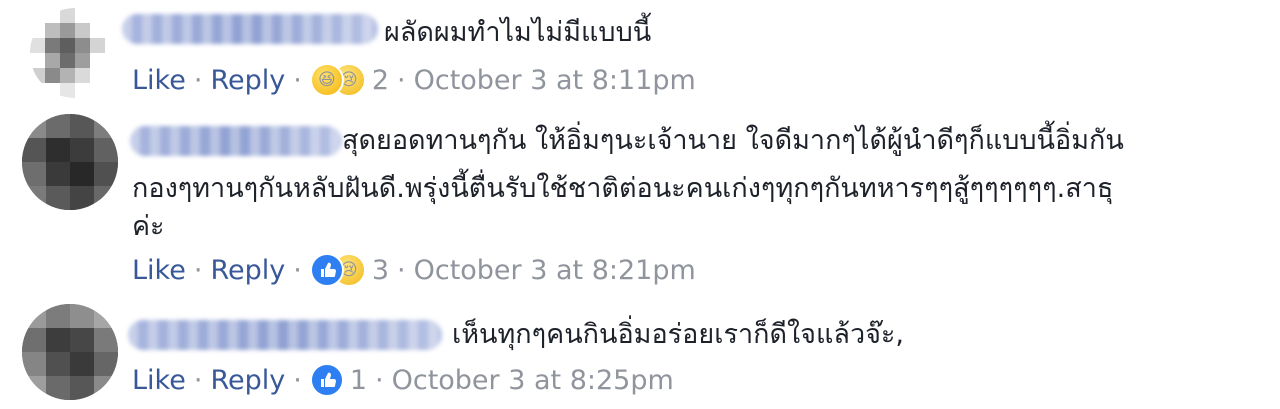 This screenshot has height=409, width=1280. I want to click on reaction-summary: 😆 😢, so click(337, 80).